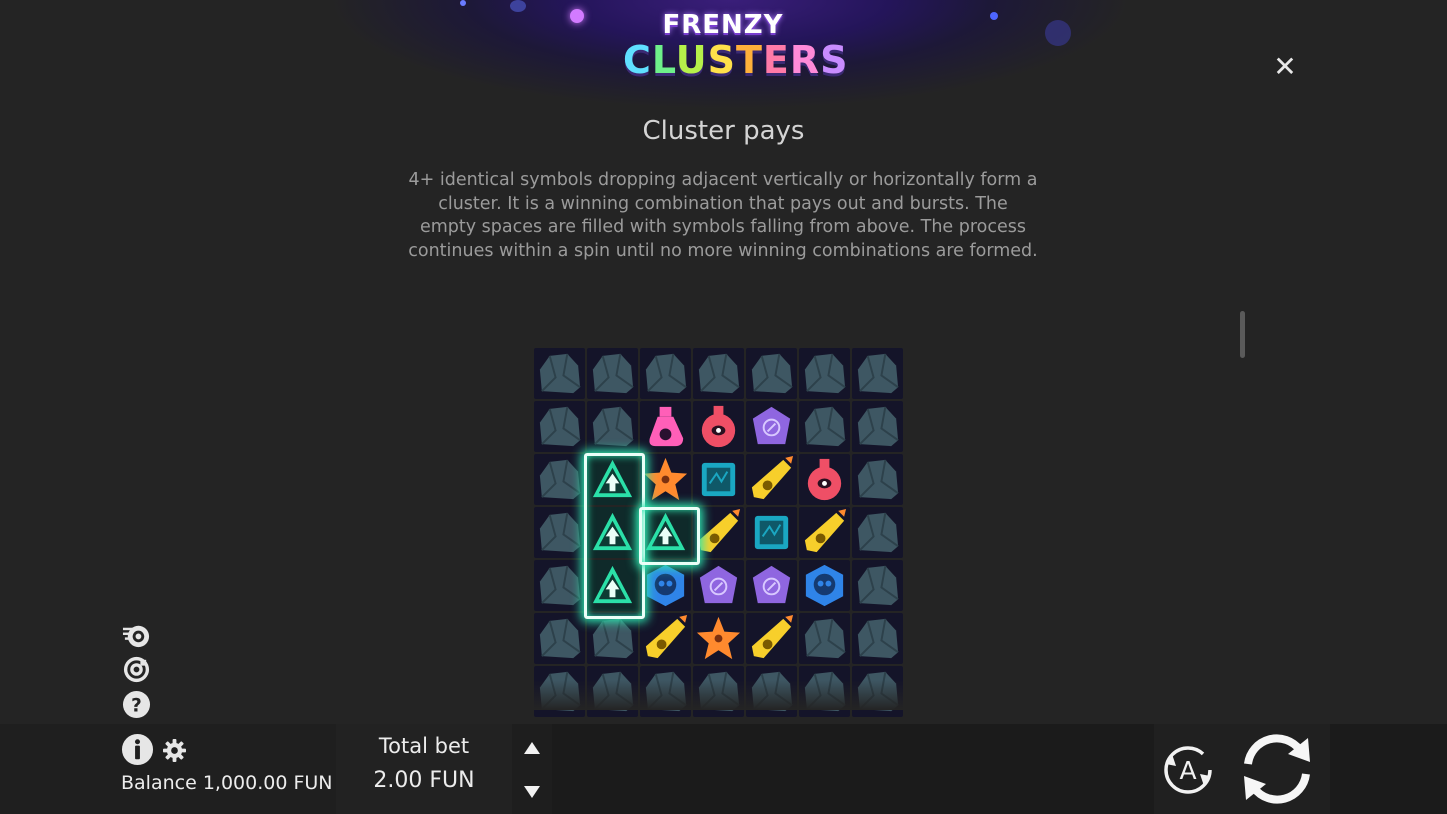 The image size is (1447, 814). Describe the element at coordinates (805, 60) in the screenshot. I see `logo-letter: R` at that location.